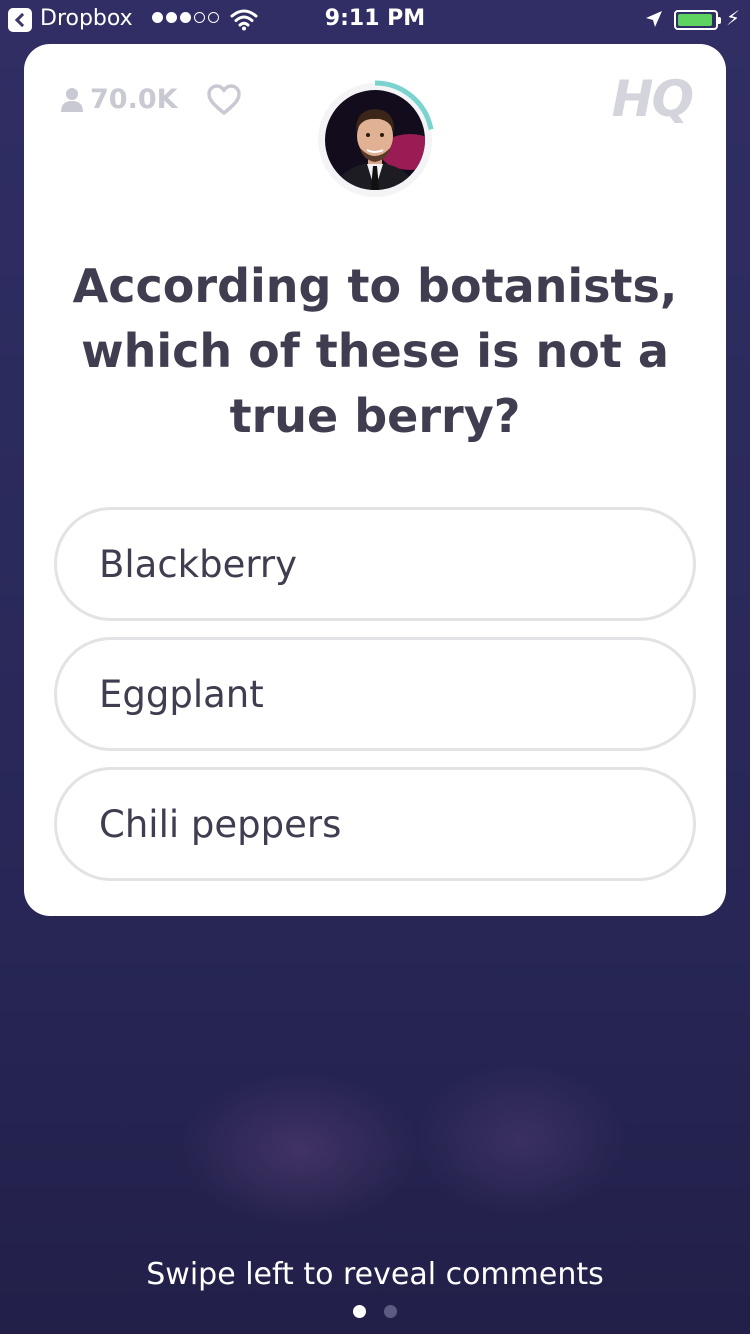 Image resolution: width=750 pixels, height=1334 pixels. What do you see at coordinates (652, 99) in the screenshot?
I see `hq-logo: HQ` at bounding box center [652, 99].